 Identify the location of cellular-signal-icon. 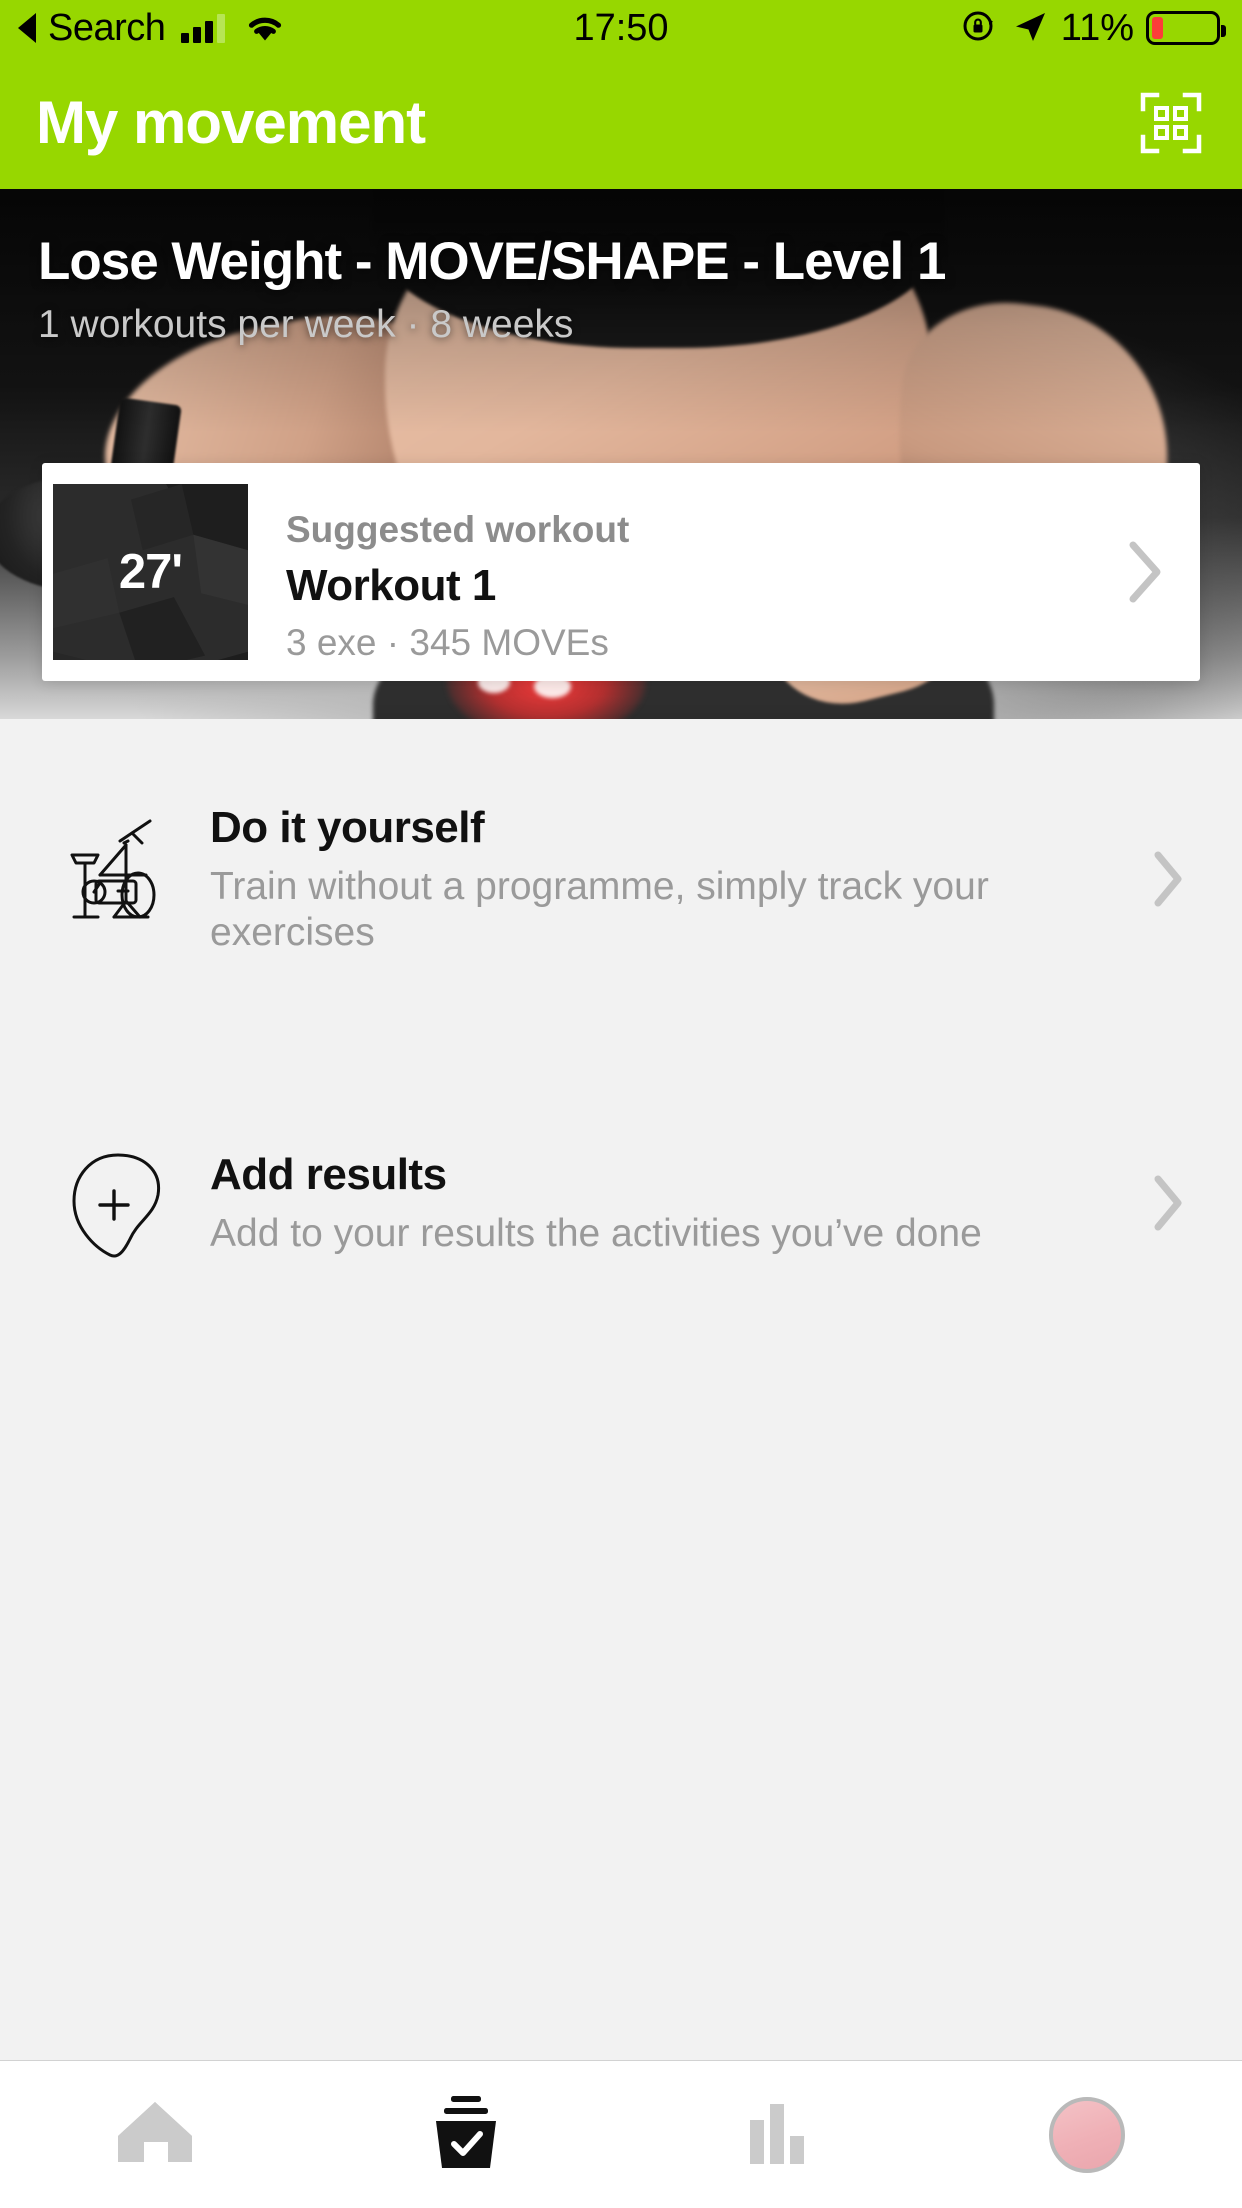
(203, 28).